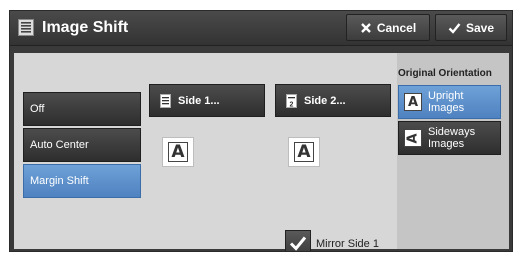 This screenshot has width=523, height=259. What do you see at coordinates (413, 102) in the screenshot?
I see `upright-a-icon: A` at bounding box center [413, 102].